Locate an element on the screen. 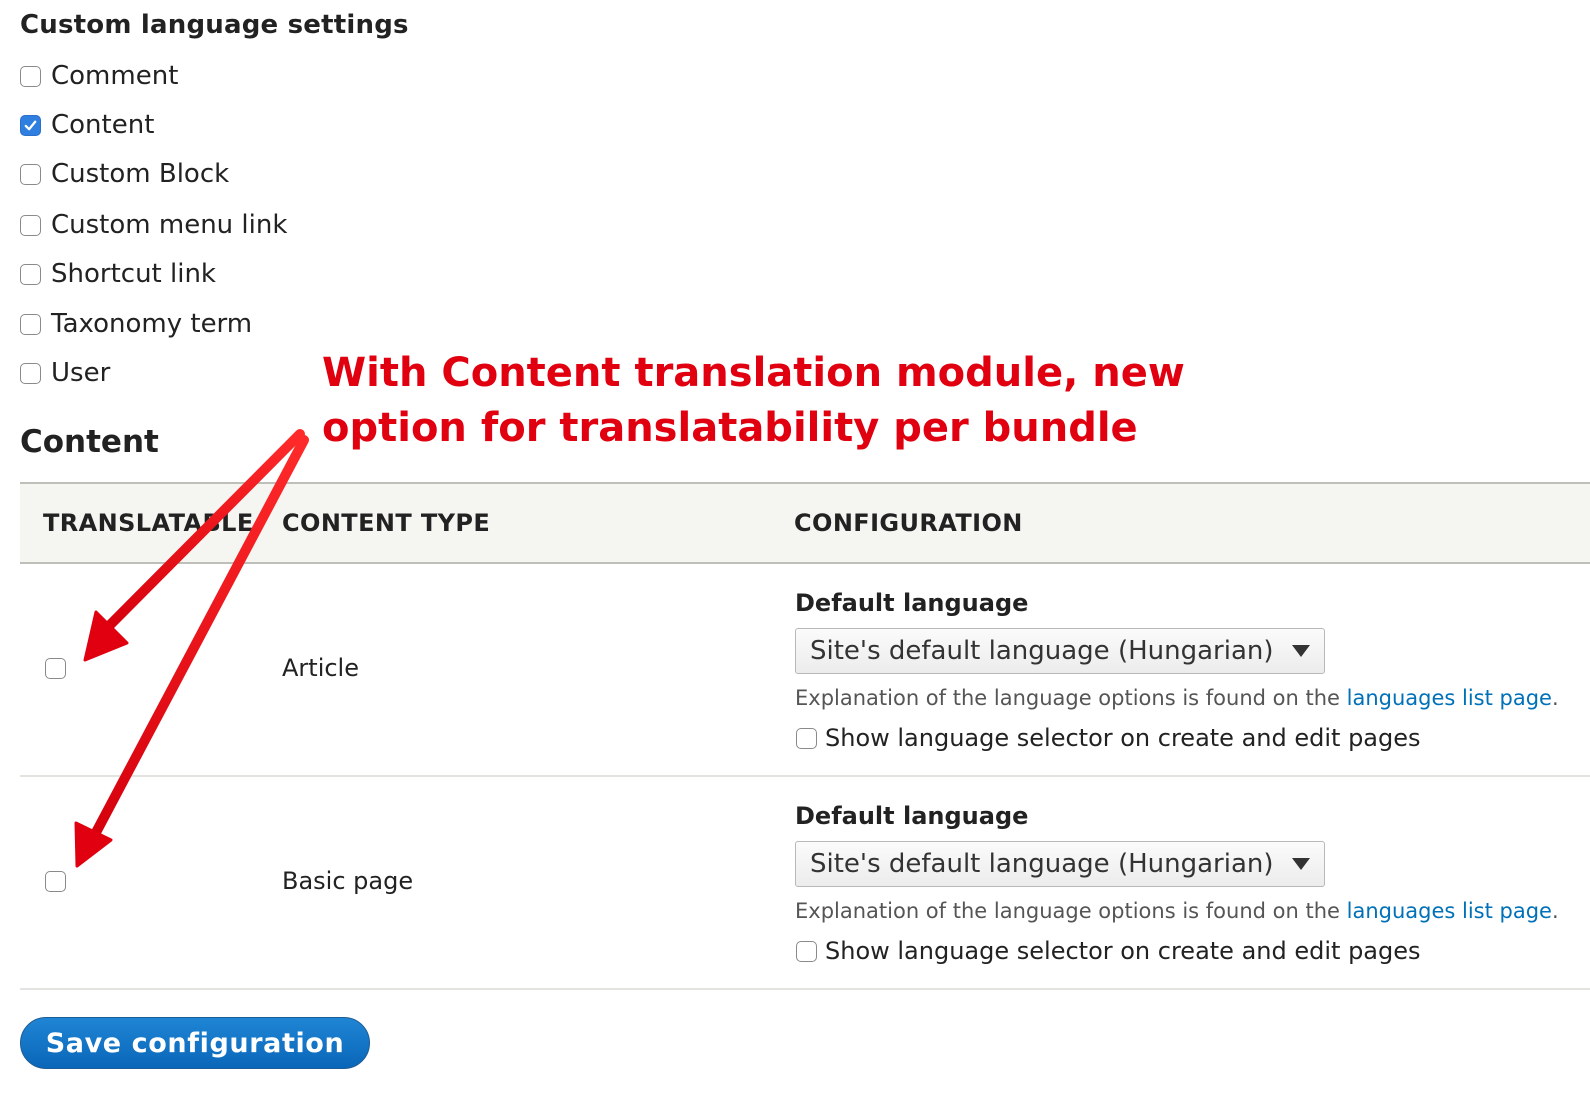  content-type-article: Article is located at coordinates (320, 668).